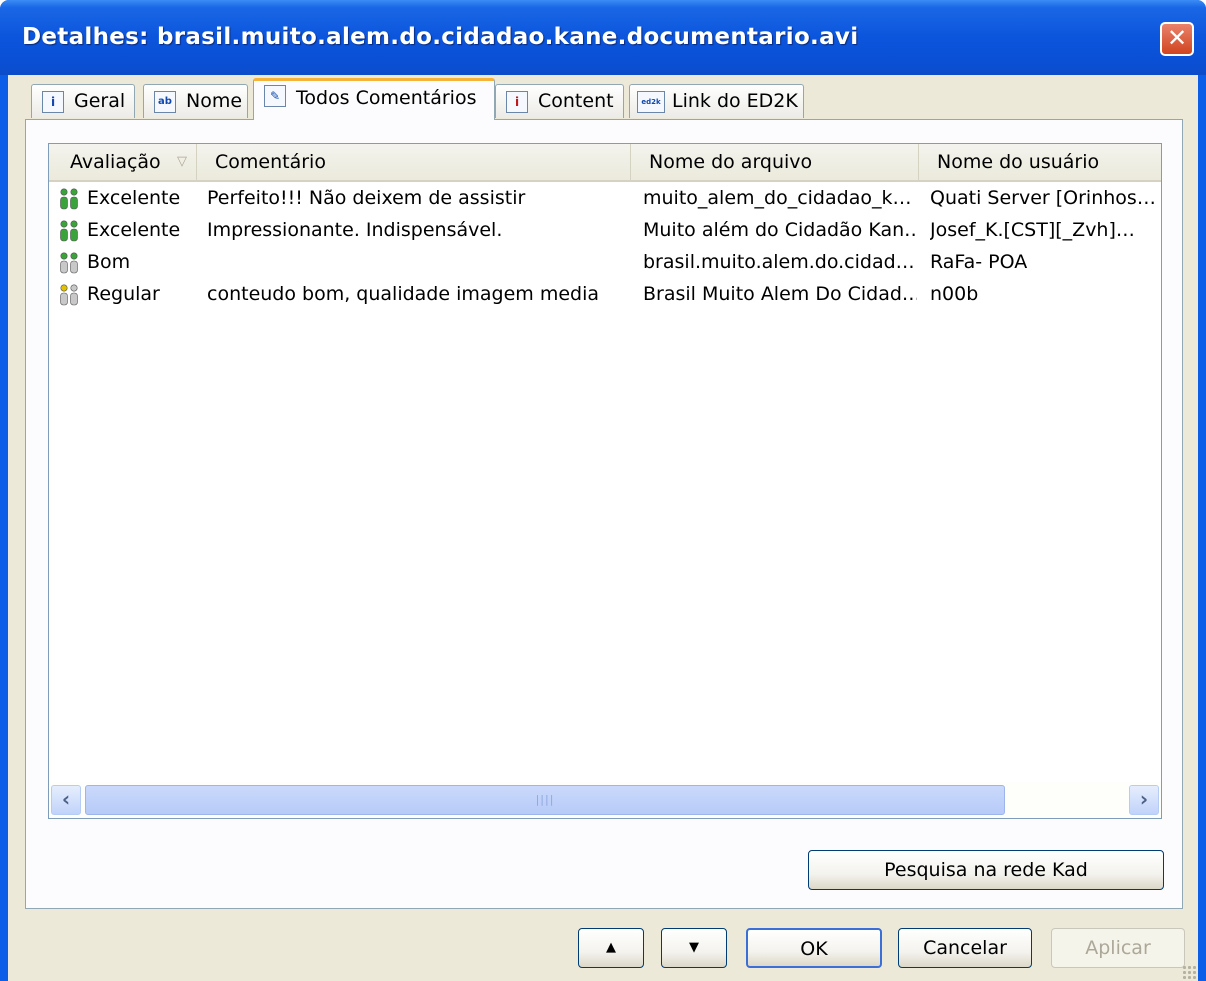  I want to click on scrollbar-thumb: ||||, so click(545, 800).